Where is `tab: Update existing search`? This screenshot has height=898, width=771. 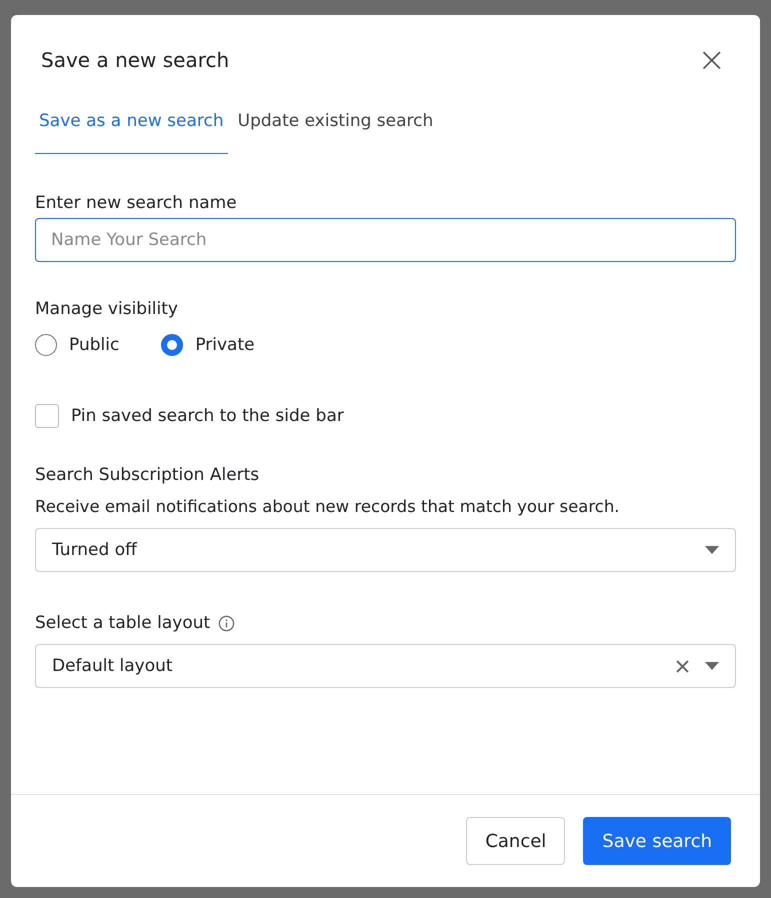 tab: Update existing search is located at coordinates (336, 129).